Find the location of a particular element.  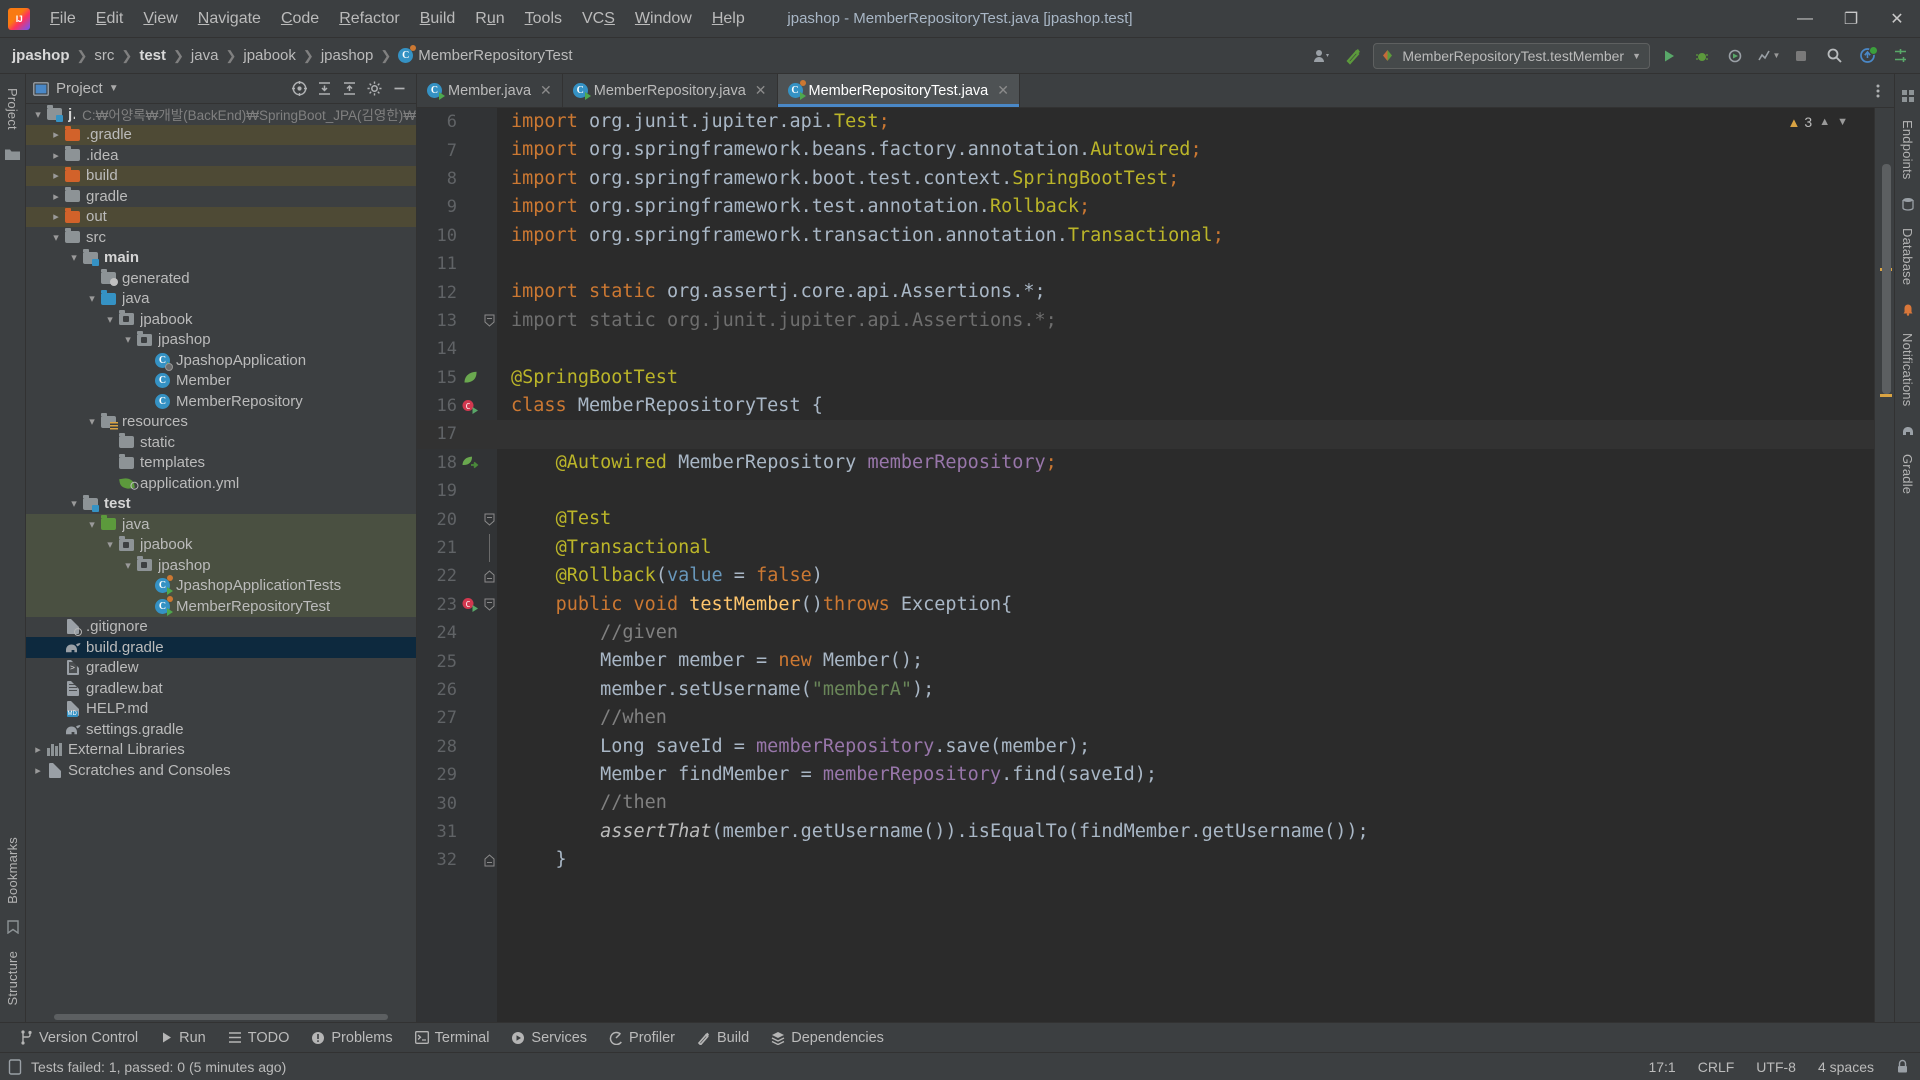

gutter-line-11: 11 is located at coordinates (457, 264).